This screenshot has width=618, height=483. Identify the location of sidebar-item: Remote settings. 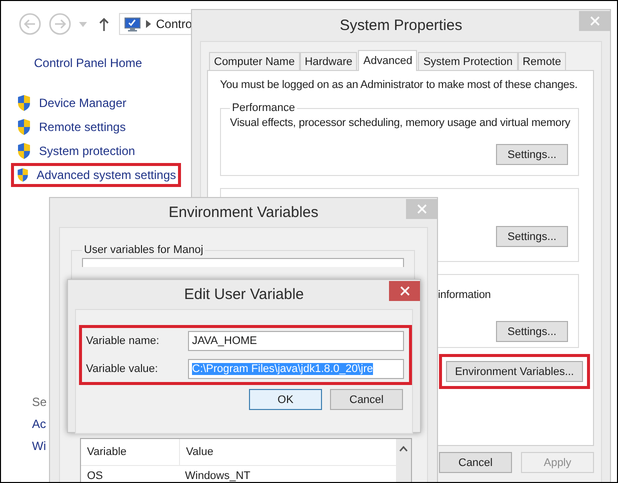
(96, 127).